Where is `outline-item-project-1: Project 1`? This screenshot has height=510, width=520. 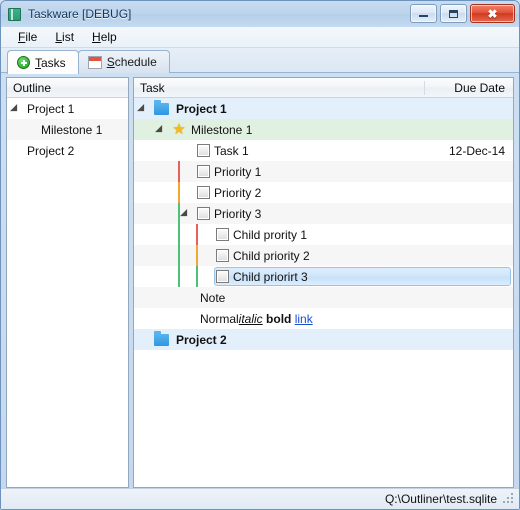 outline-item-project-1: Project 1 is located at coordinates (67, 108).